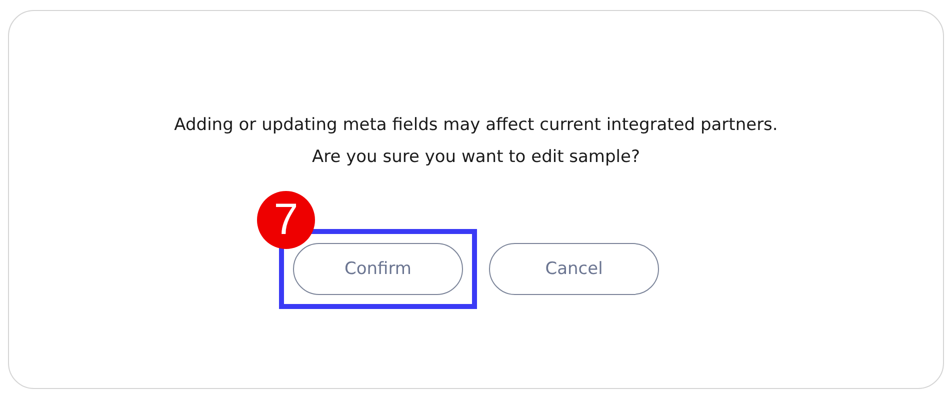  What do you see at coordinates (286, 220) in the screenshot?
I see `step-badge: 7` at bounding box center [286, 220].